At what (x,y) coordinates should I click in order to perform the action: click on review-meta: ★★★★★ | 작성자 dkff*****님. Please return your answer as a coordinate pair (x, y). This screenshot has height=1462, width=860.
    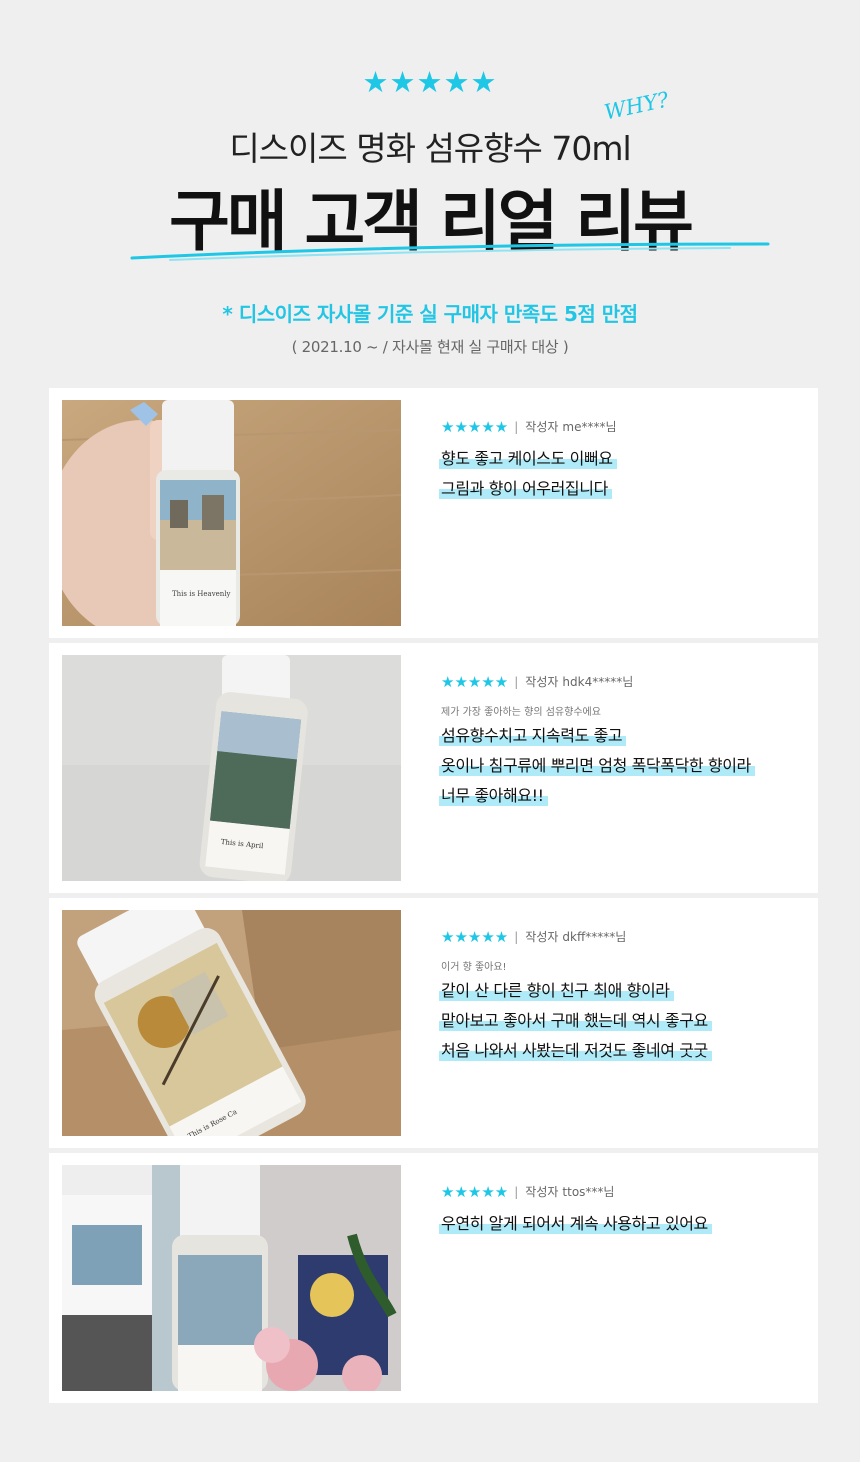
    Looking at the image, I should click on (533, 937).